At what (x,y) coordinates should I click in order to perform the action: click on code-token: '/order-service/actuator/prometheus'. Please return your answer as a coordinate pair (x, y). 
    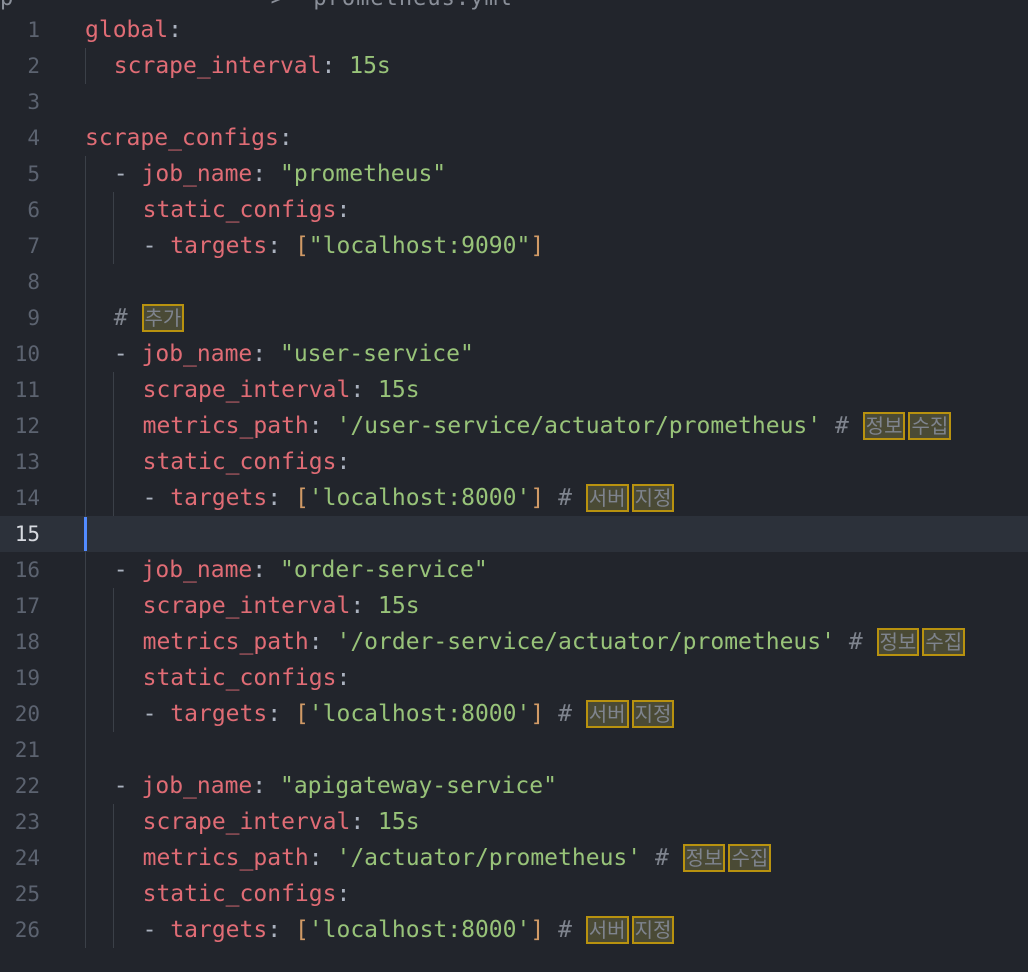
    Looking at the image, I should click on (585, 642).